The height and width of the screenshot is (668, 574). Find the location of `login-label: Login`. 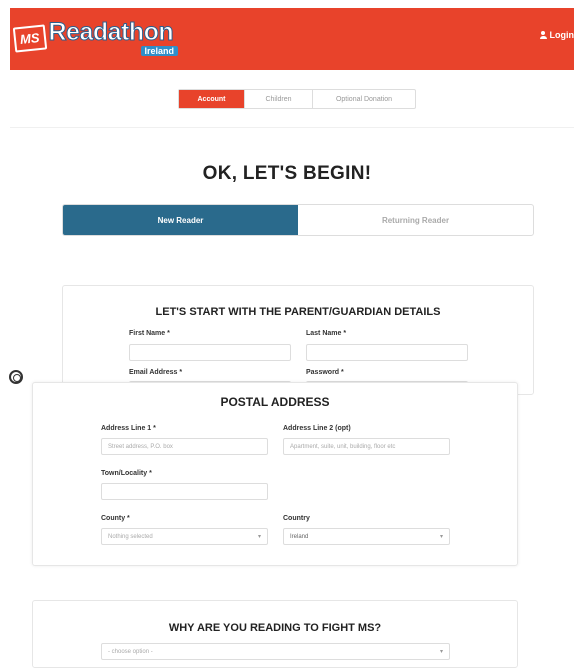

login-label: Login is located at coordinates (561, 35).